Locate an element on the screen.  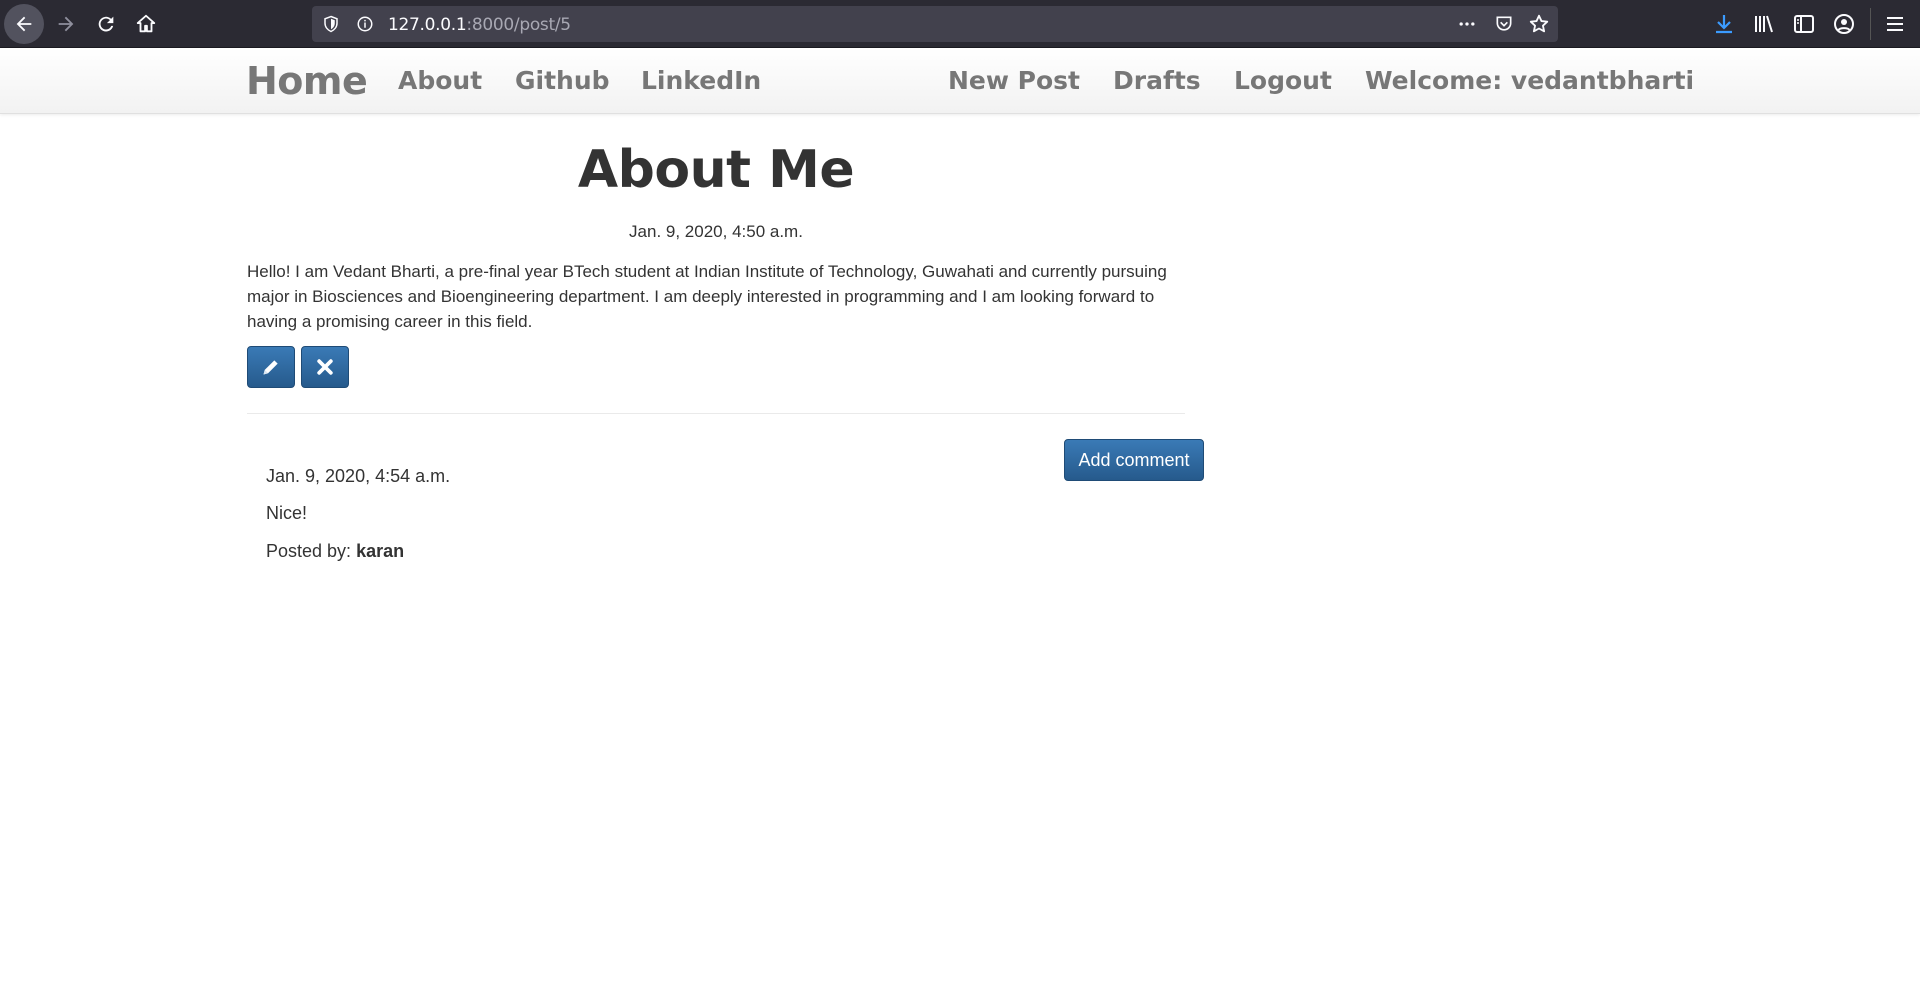
url-host: 127.0.0.1 is located at coordinates (427, 25).